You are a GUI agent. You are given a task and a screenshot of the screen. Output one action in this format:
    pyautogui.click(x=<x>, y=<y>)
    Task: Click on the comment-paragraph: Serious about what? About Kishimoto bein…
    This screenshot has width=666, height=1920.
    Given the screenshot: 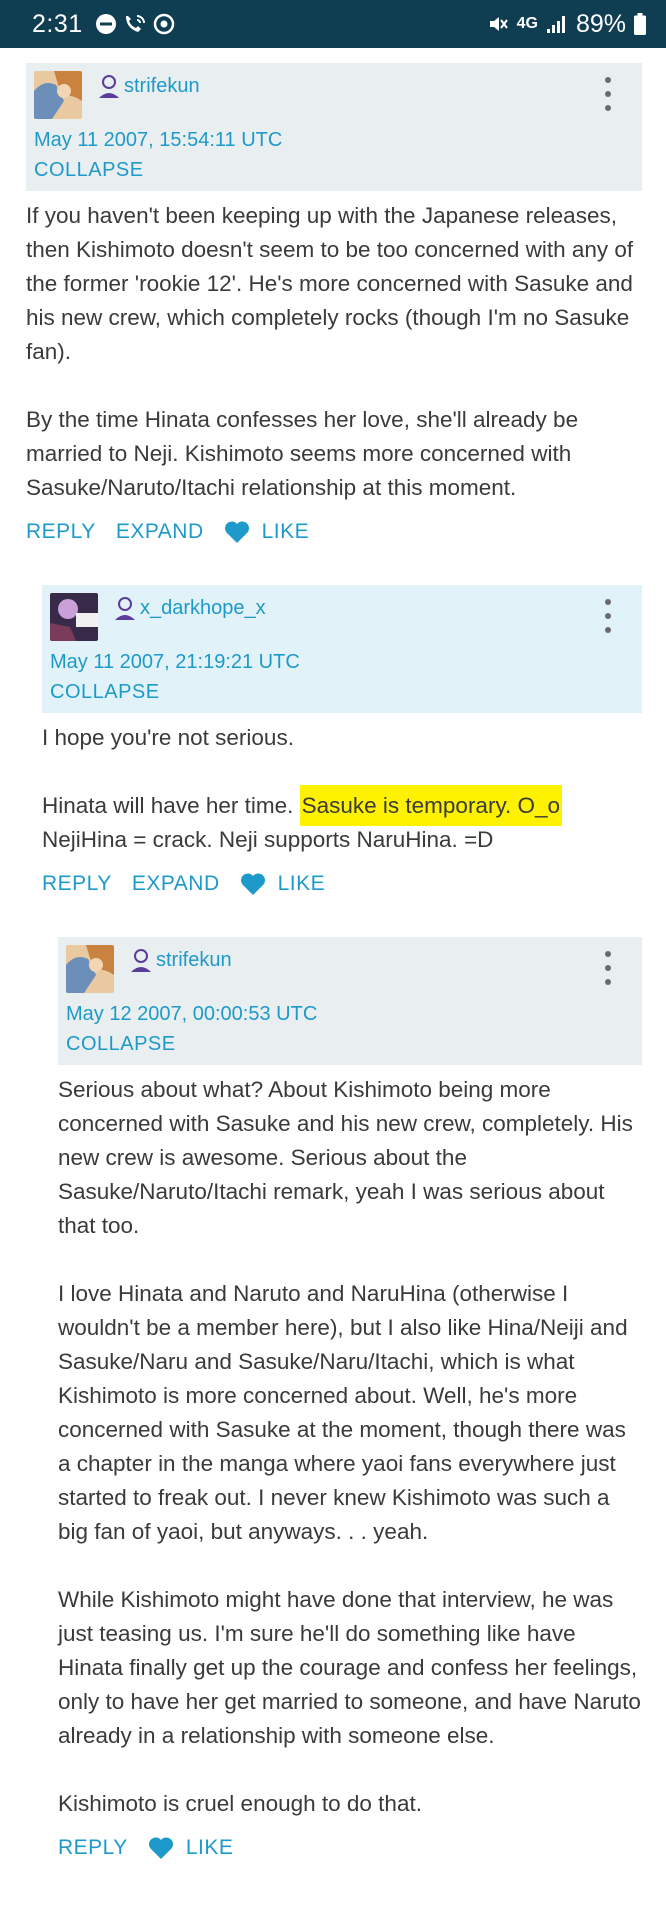 What is the action you would take?
    pyautogui.click(x=345, y=1157)
    